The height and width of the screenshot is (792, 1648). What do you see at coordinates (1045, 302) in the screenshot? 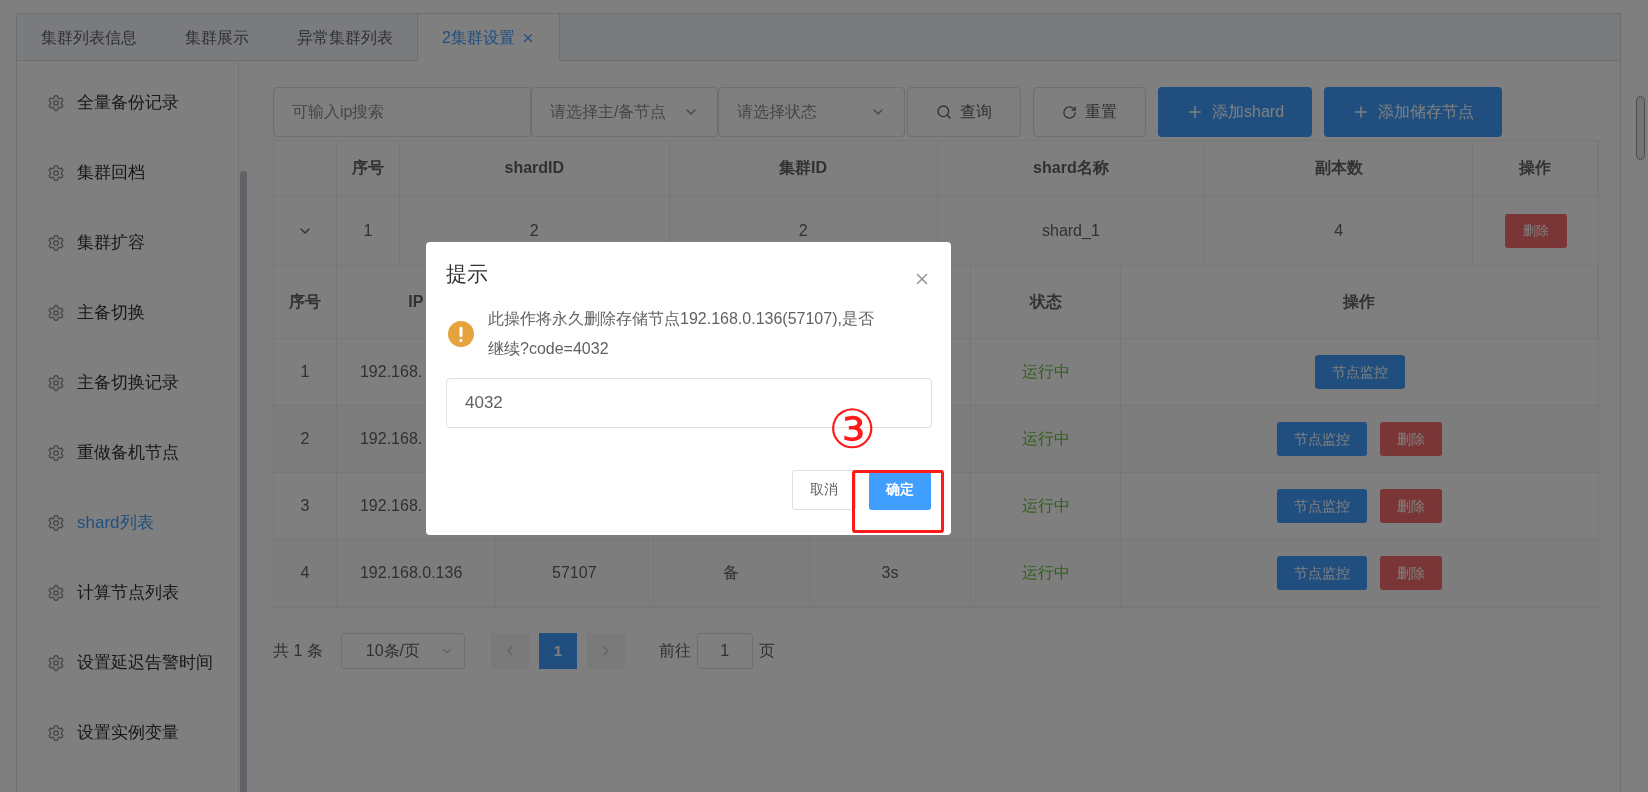
I see `column-header: 状态` at bounding box center [1045, 302].